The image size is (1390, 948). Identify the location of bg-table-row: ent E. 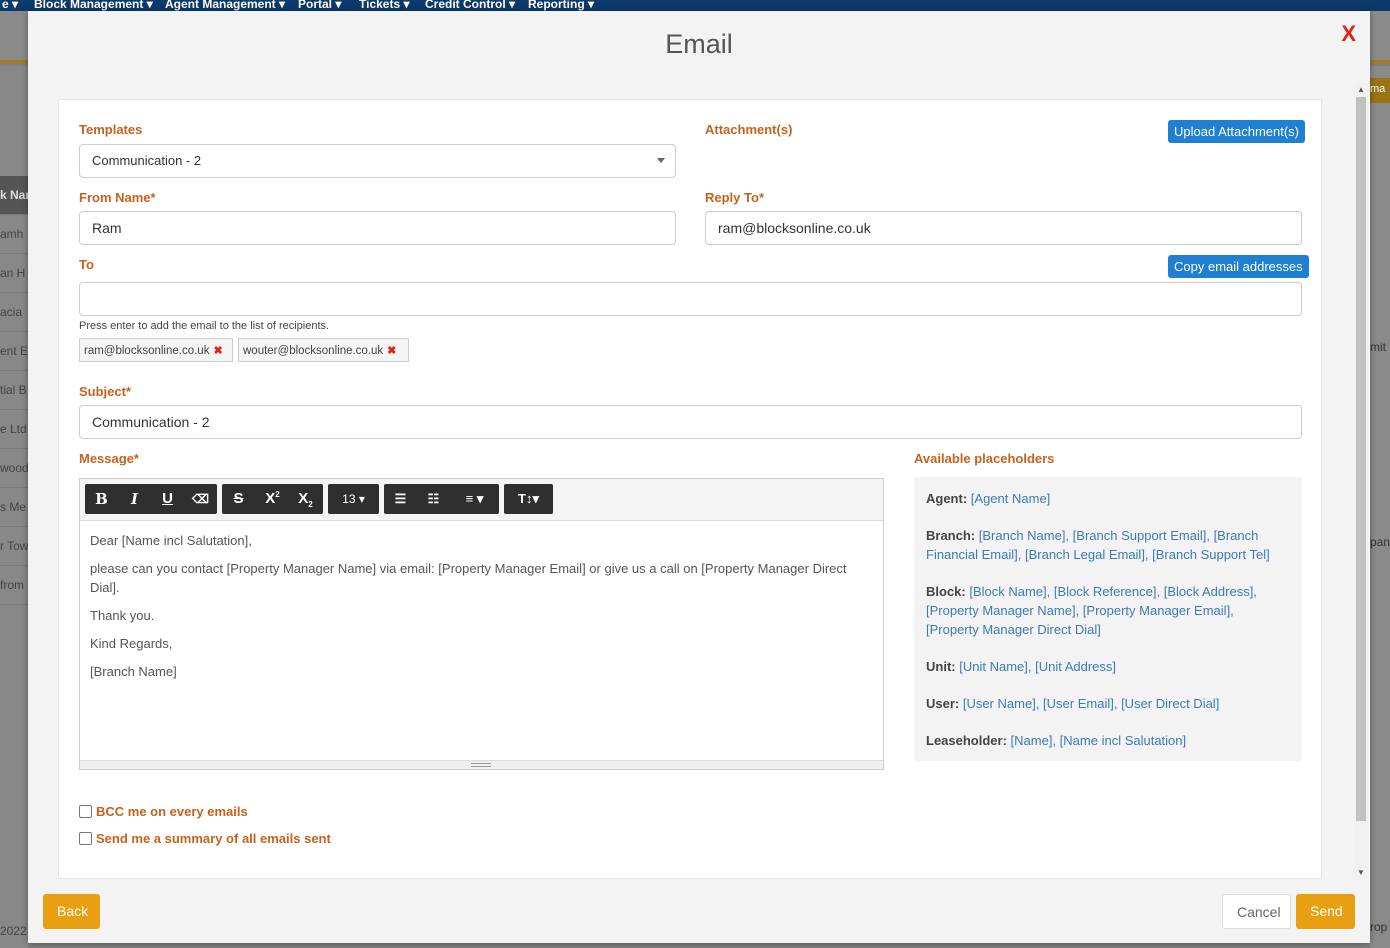
(14, 351).